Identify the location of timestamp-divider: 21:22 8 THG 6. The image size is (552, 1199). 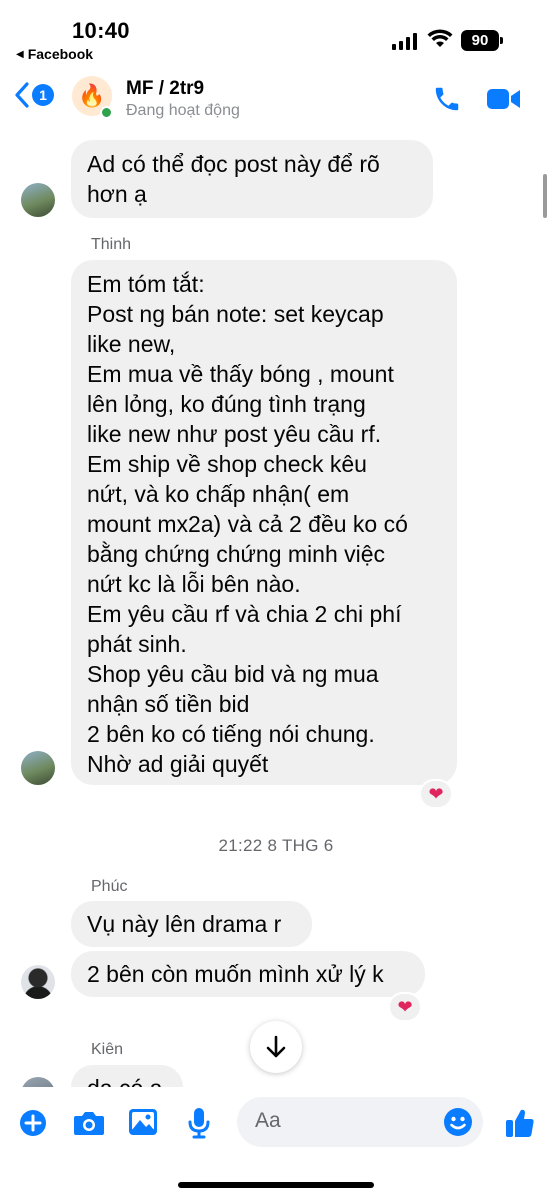
(276, 845).